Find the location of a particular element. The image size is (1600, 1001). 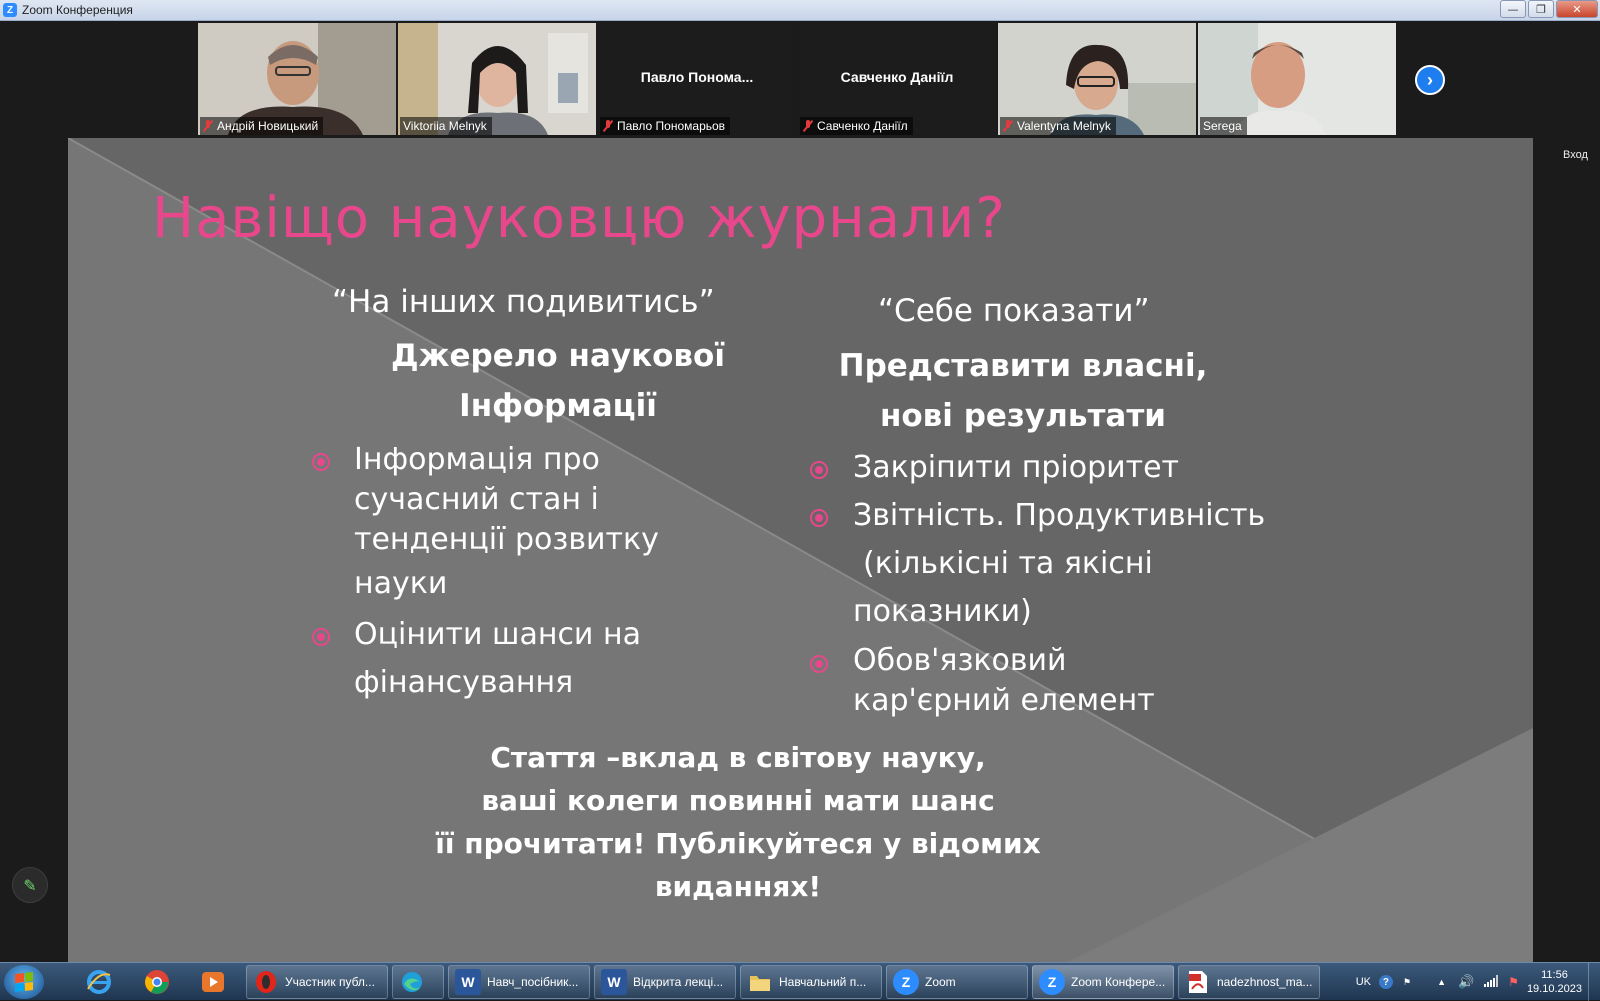

action-center-icon: ⚑ is located at coordinates (1513, 982).